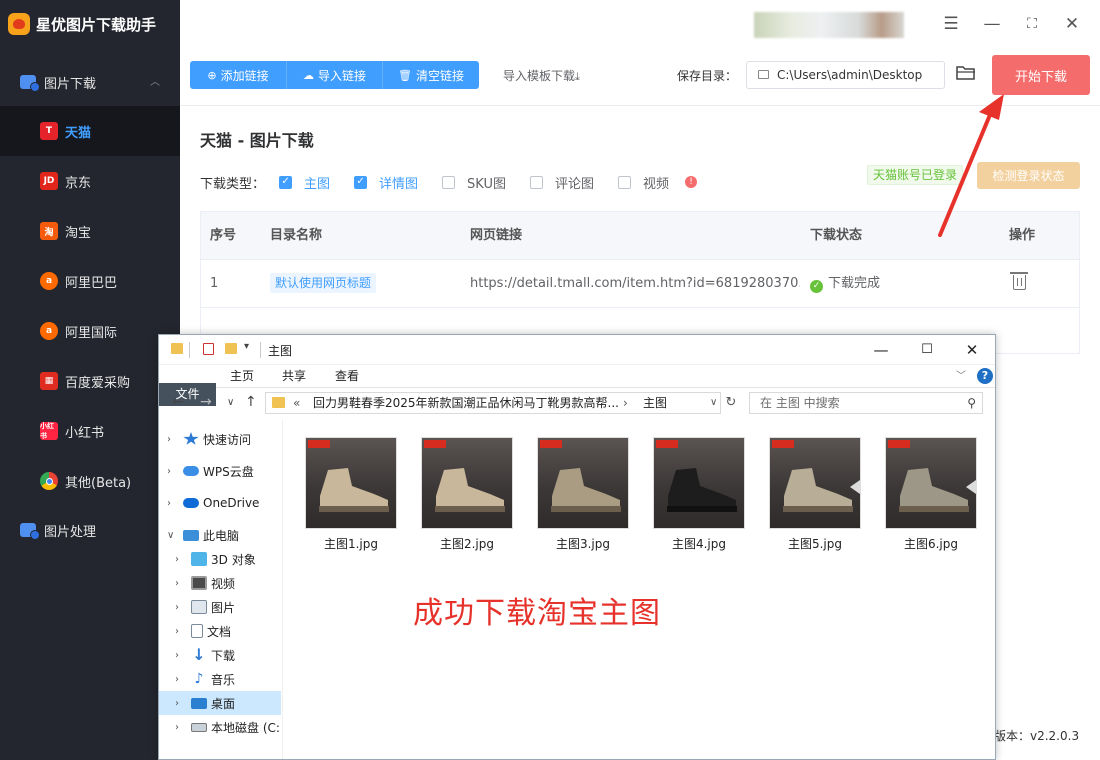 The image size is (1100, 760). Describe the element at coordinates (1028, 175) in the screenshot. I see `check-login-button: 检测登录状态` at that location.